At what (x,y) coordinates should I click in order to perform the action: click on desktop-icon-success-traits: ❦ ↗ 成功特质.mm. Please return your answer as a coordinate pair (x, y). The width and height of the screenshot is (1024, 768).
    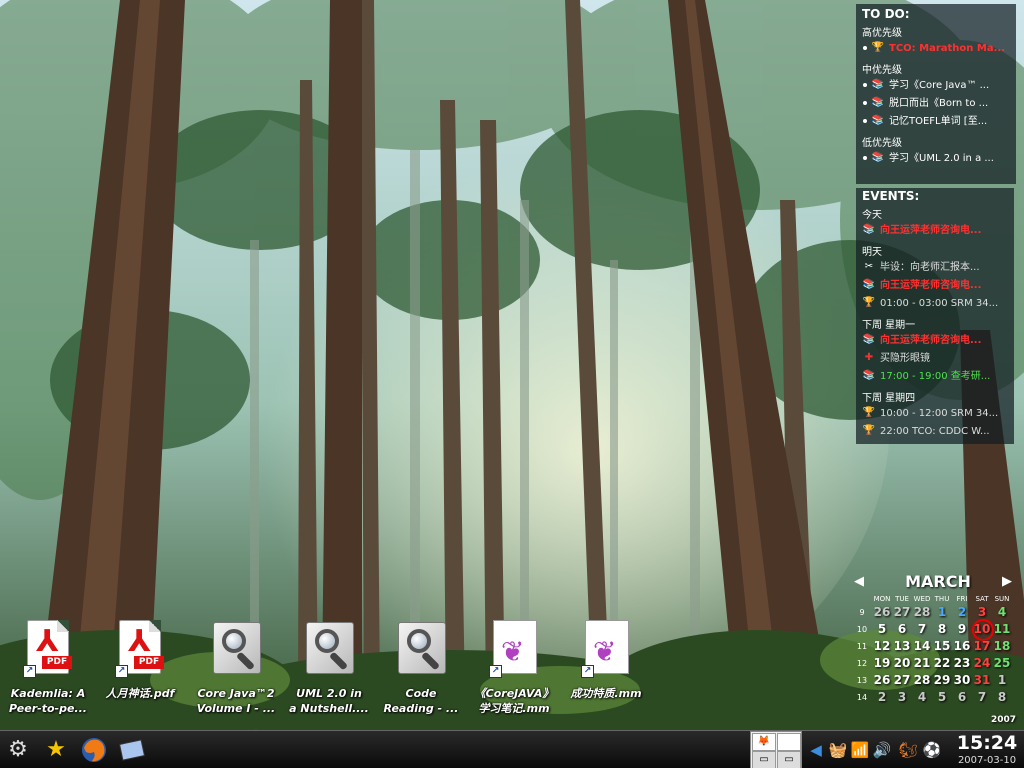
    Looking at the image, I should click on (606, 671).